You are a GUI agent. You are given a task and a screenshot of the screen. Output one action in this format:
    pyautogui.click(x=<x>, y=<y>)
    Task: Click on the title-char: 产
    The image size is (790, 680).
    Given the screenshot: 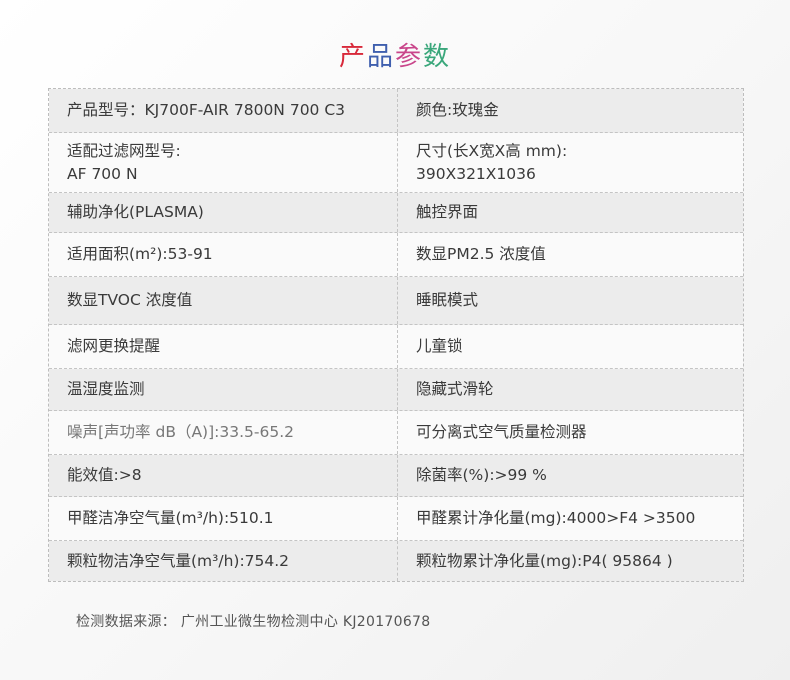 What is the action you would take?
    pyautogui.click(x=352, y=57)
    